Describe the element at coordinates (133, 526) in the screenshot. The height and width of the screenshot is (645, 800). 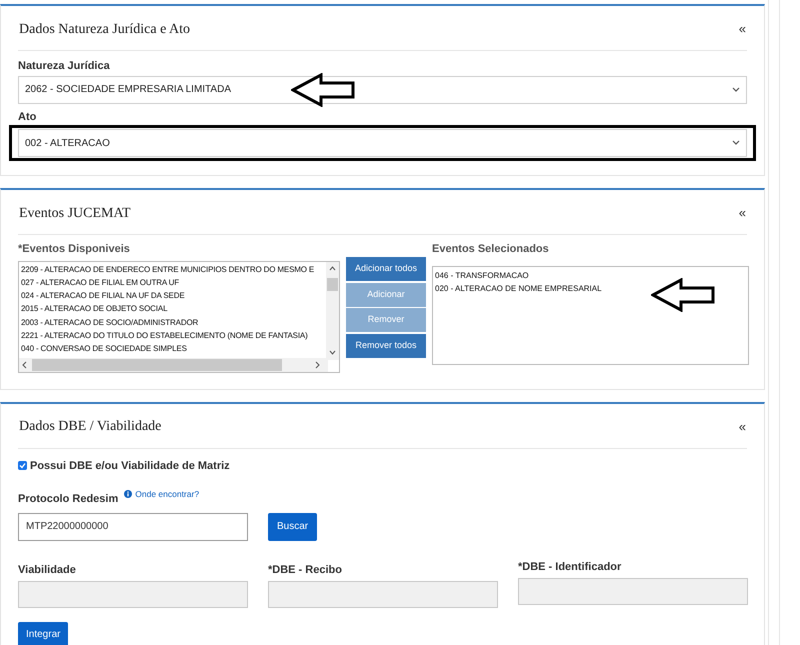
I see `text-input: MTP22000000000` at that location.